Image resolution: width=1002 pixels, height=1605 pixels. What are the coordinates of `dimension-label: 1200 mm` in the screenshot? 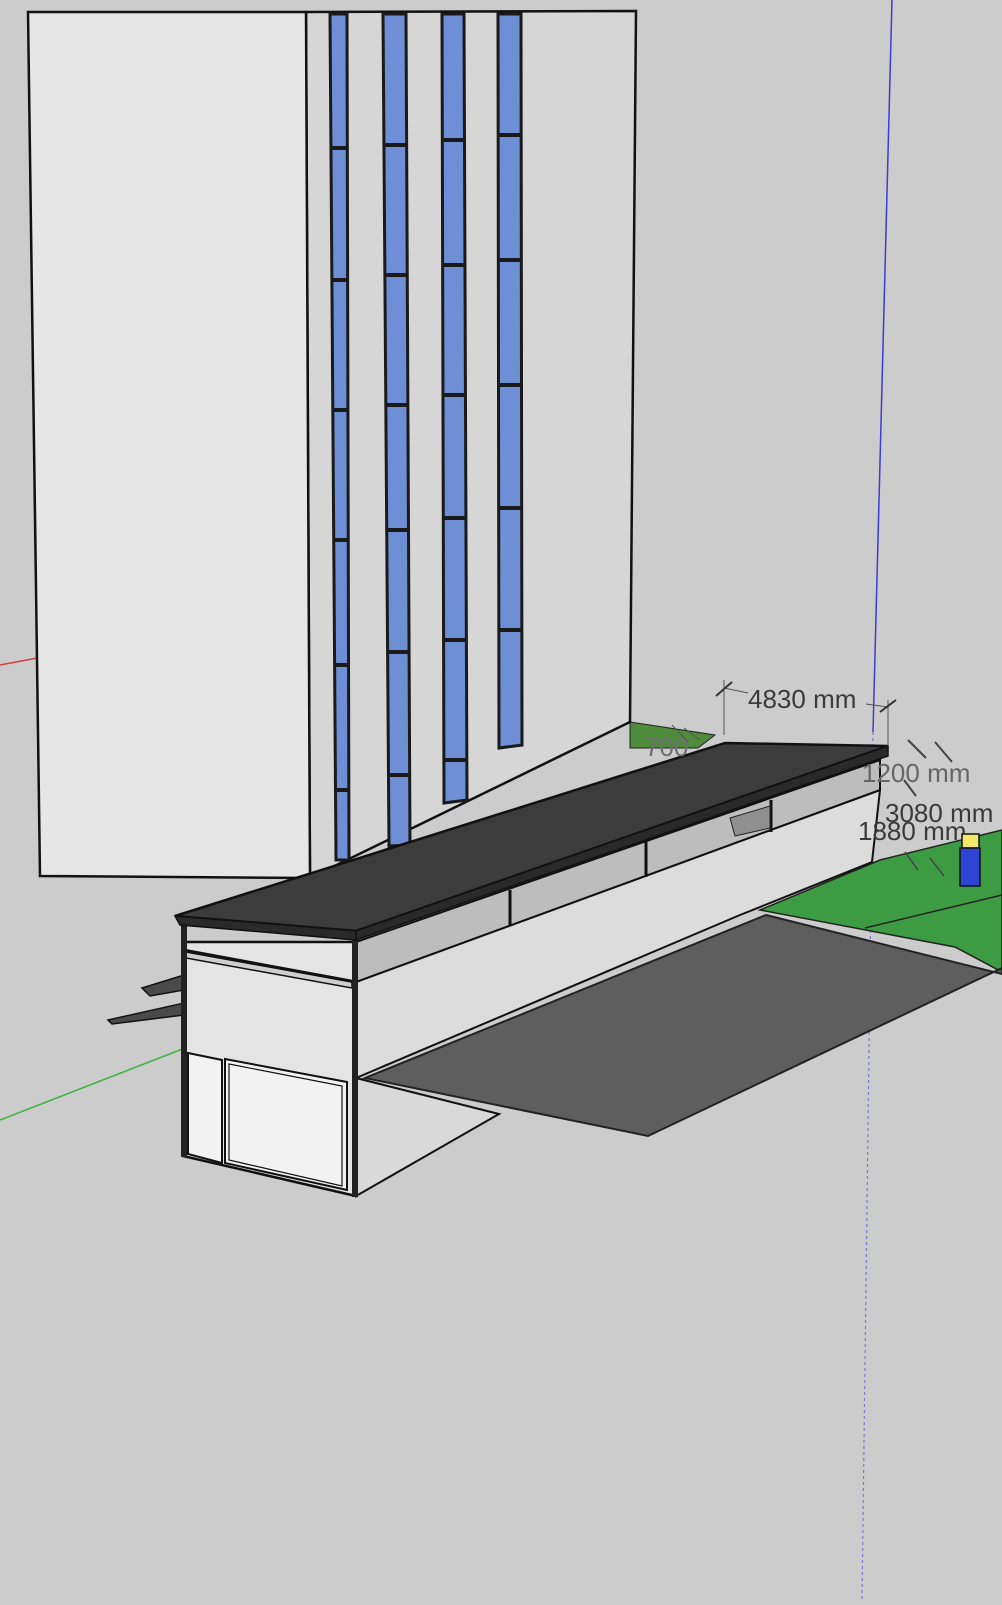 It's located at (916, 773).